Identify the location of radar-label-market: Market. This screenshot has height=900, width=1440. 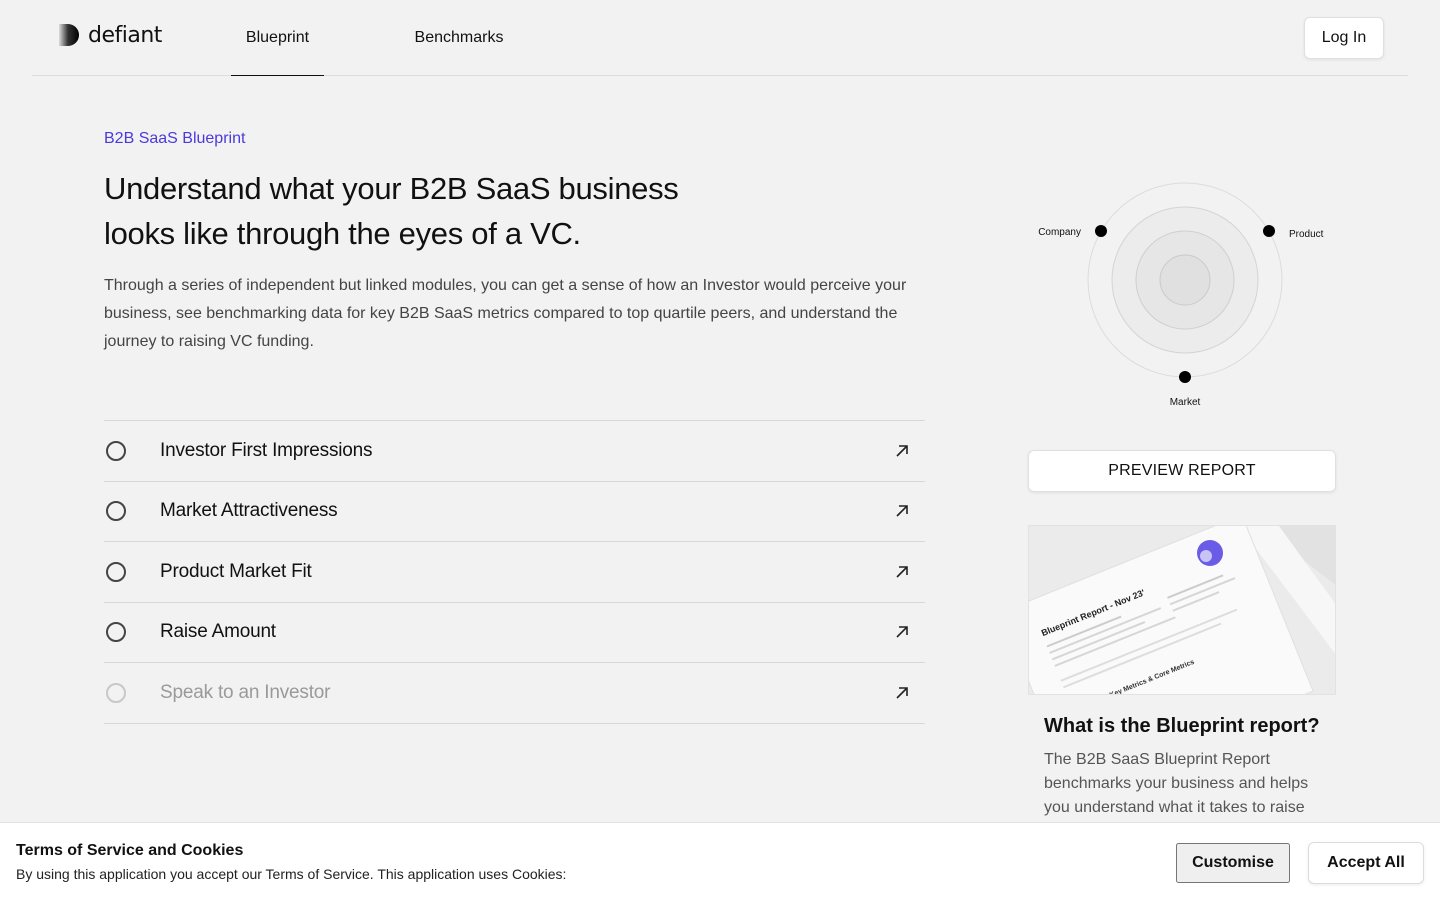
(1185, 402).